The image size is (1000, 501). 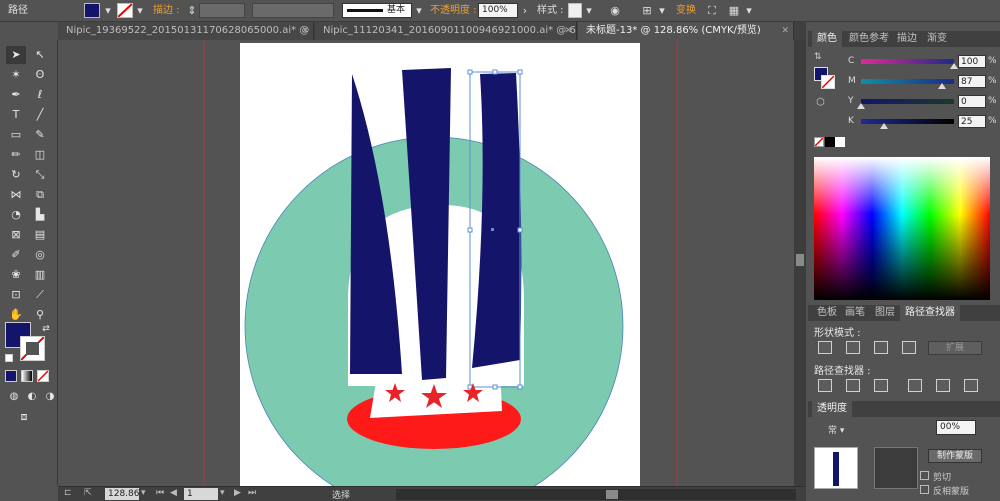 I want to click on previous-artboard-icon: ◀, so click(x=173, y=493).